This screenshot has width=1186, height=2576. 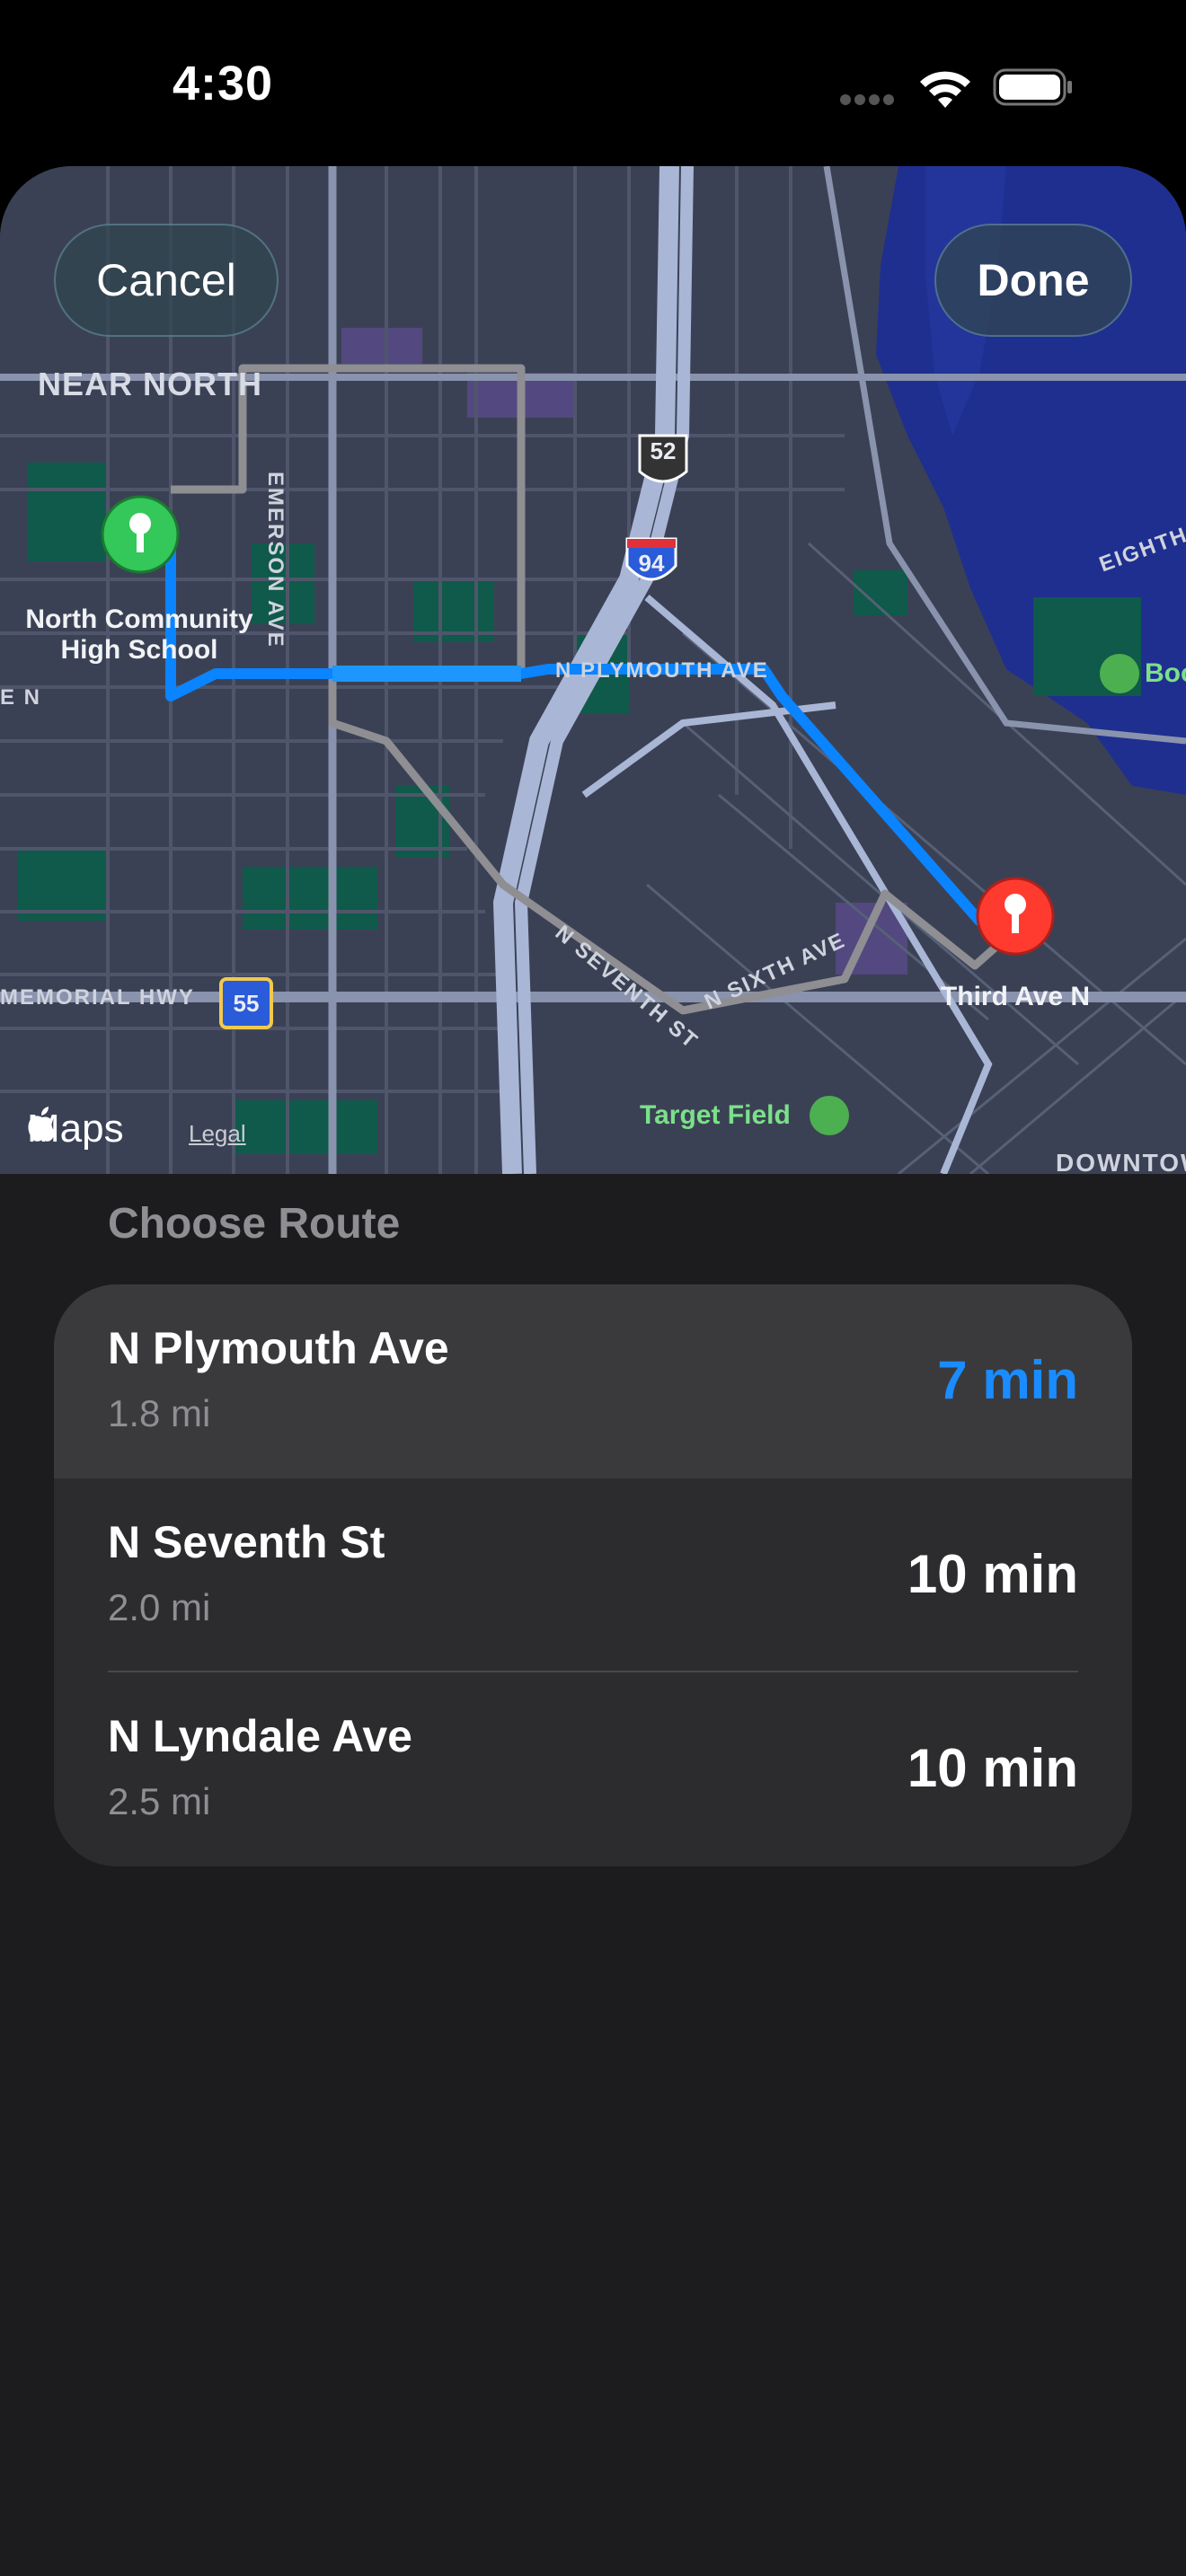 I want to click on cancel-button: Cancel, so click(x=166, y=280).